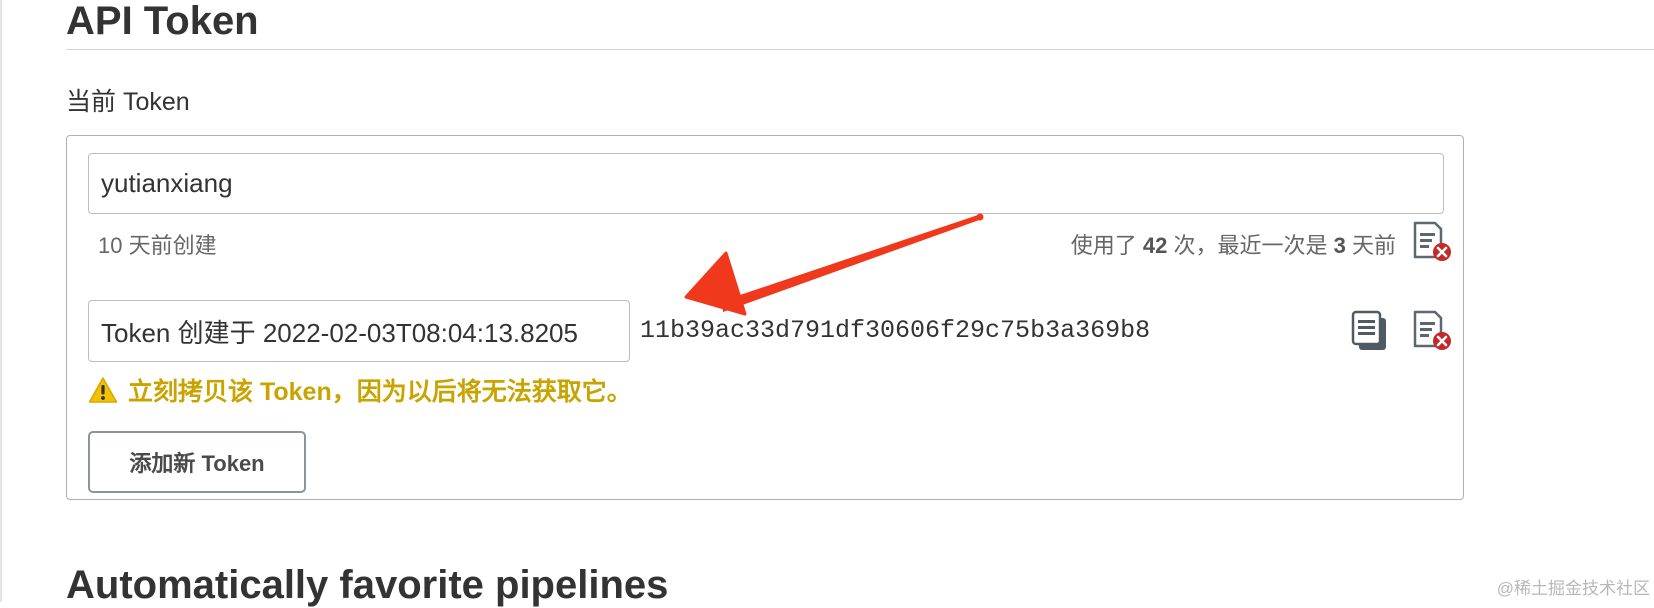 The image size is (1654, 608). Describe the element at coordinates (1573, 588) in the screenshot. I see `watermark: @稀土掘金技术社区` at that location.